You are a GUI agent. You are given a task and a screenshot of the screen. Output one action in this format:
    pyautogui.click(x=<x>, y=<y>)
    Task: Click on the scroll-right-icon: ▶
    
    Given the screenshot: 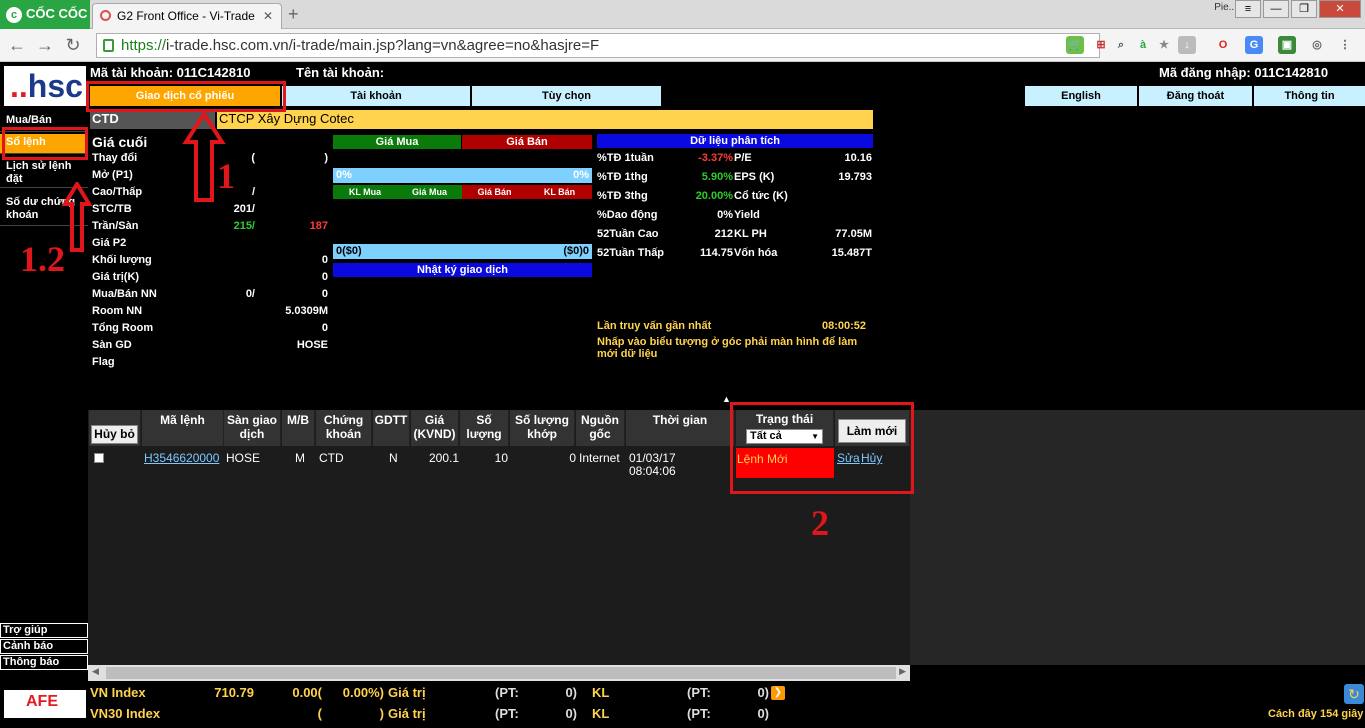 What is the action you would take?
    pyautogui.click(x=902, y=671)
    